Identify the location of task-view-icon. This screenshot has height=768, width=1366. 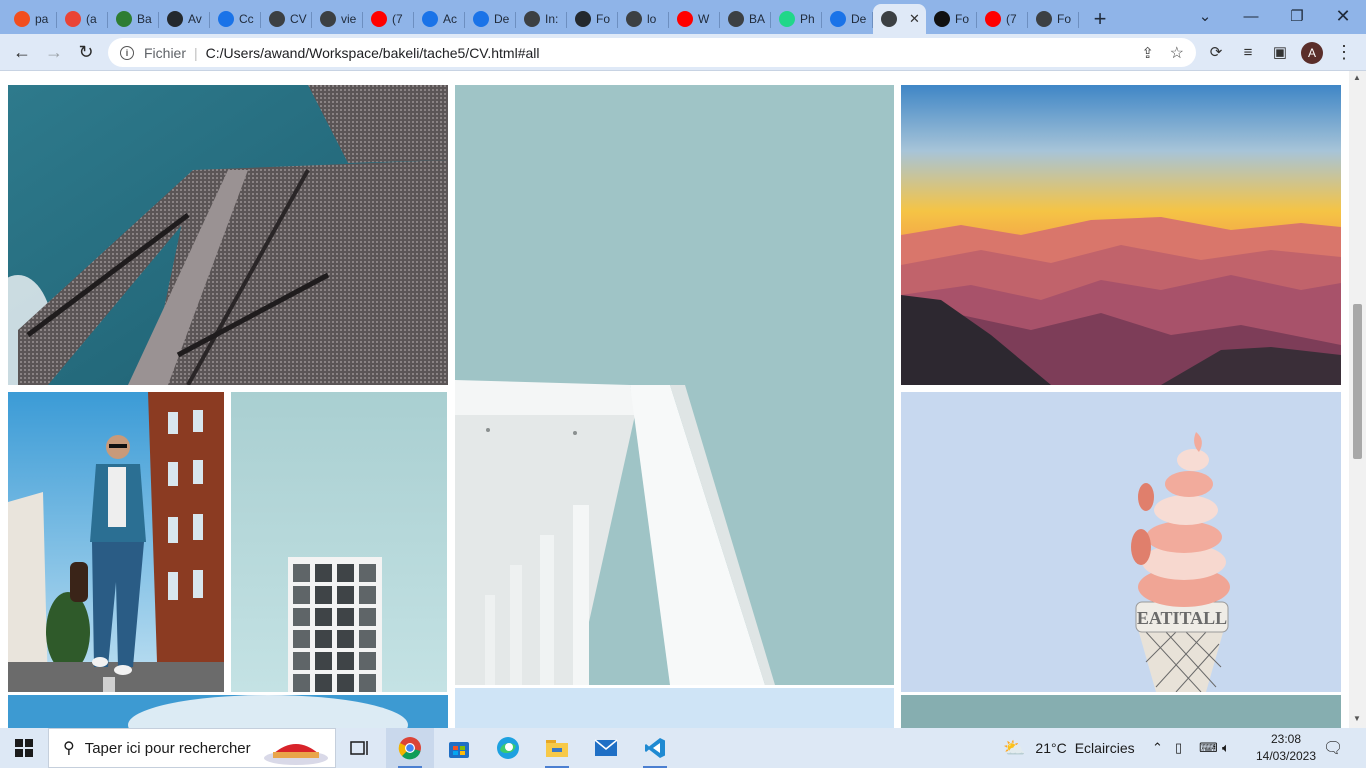
(360, 748).